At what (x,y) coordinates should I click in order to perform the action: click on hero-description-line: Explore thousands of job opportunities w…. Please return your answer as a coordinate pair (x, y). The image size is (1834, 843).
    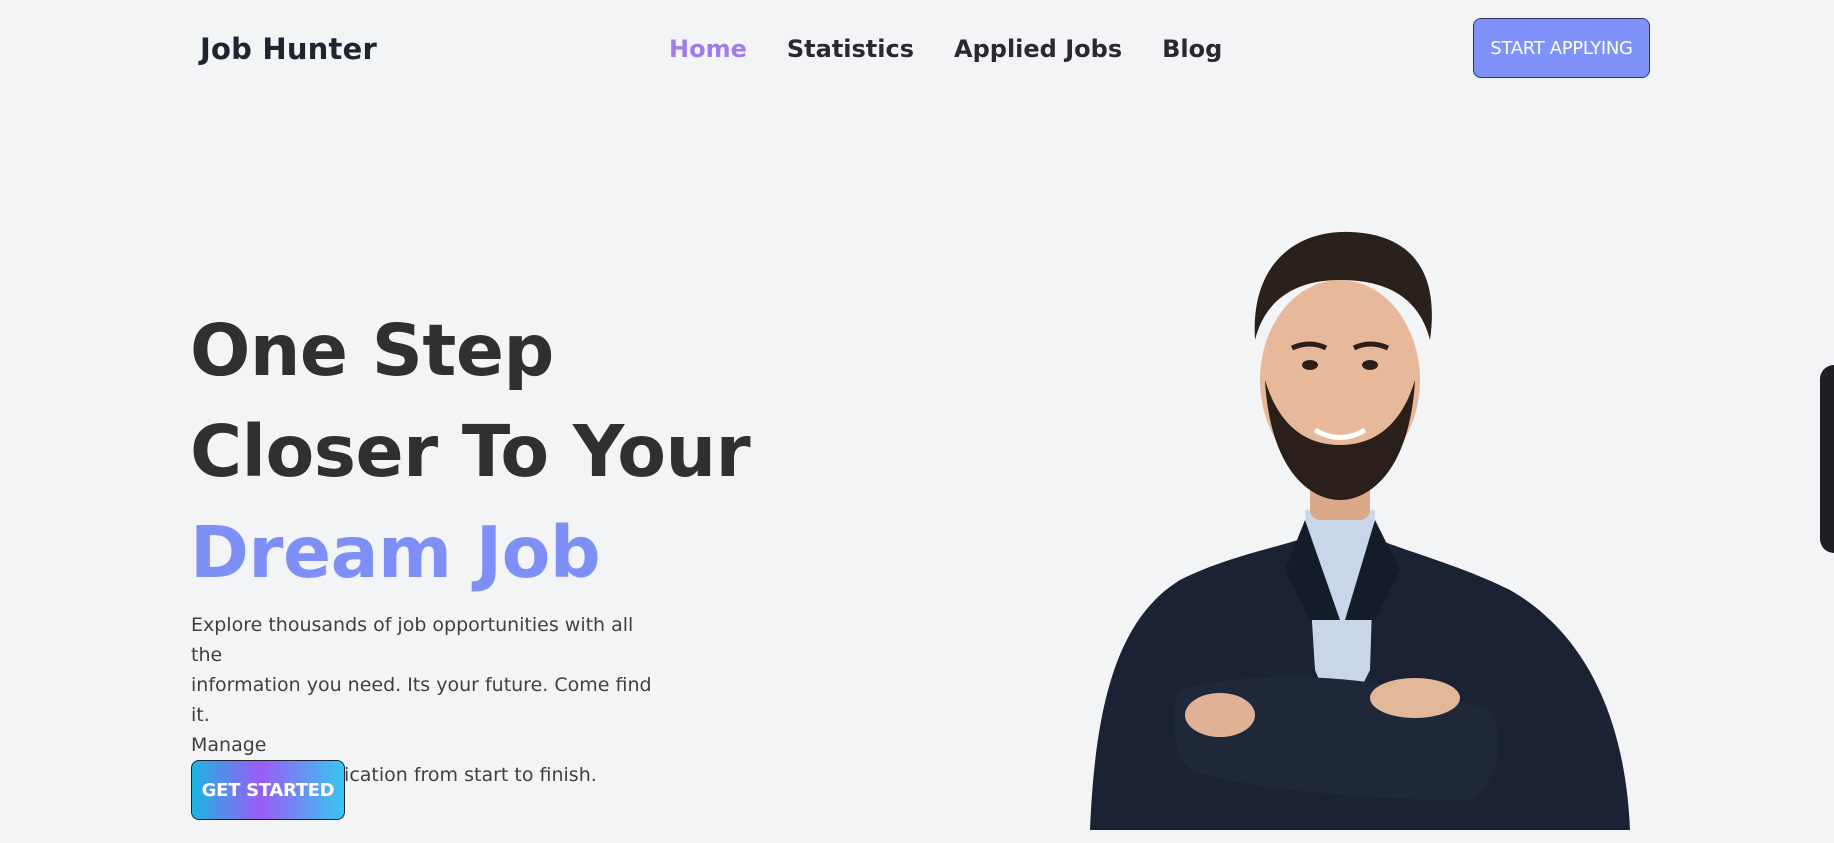
    Looking at the image, I should click on (412, 640).